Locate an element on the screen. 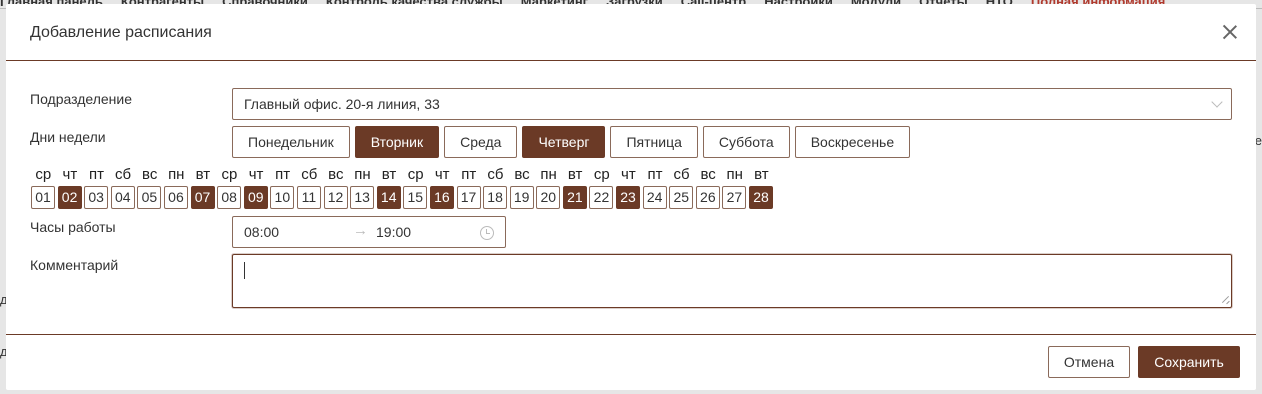 The image size is (1262, 394). calendar-day: 19 is located at coordinates (521, 197).